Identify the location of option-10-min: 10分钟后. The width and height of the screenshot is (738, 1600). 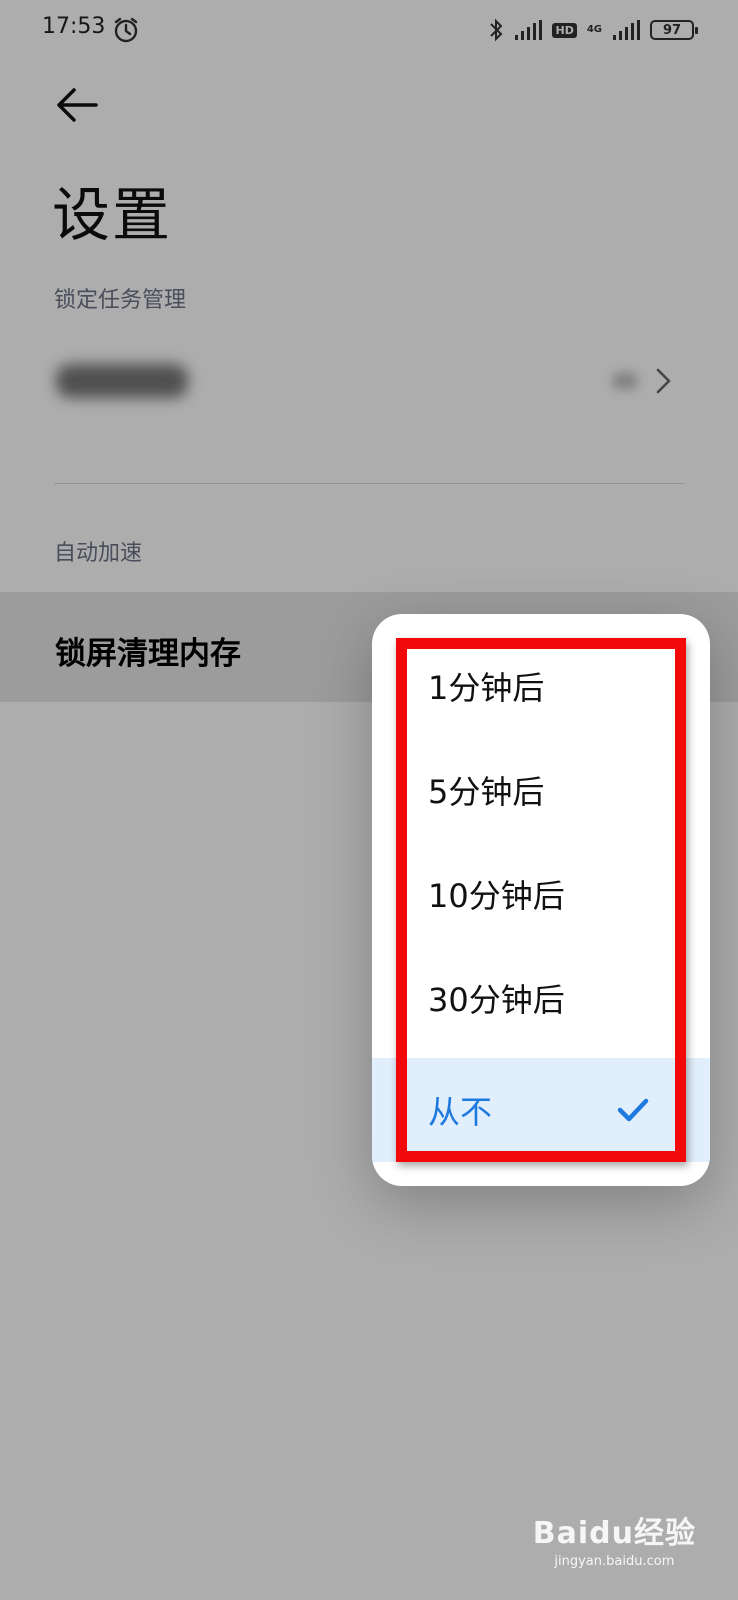
(541, 894).